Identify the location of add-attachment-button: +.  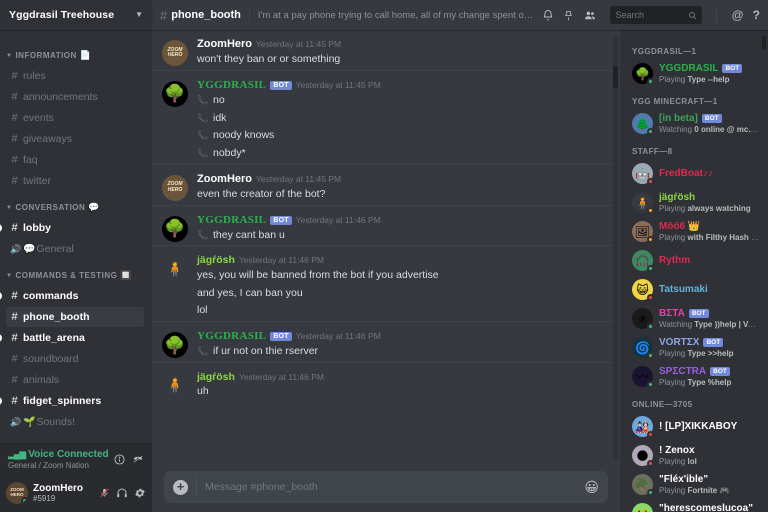
(180, 487).